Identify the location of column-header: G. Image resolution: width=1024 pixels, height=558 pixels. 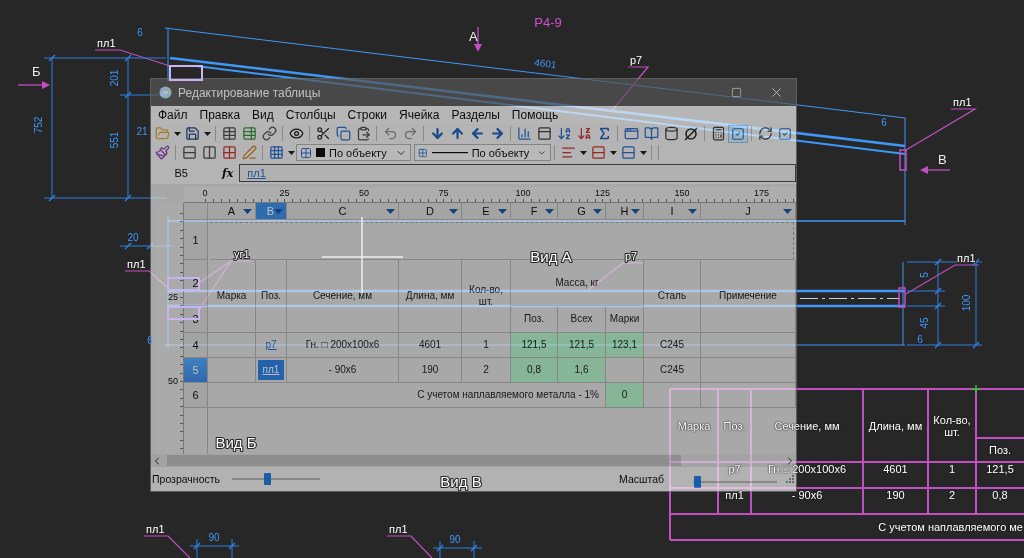
(582, 211).